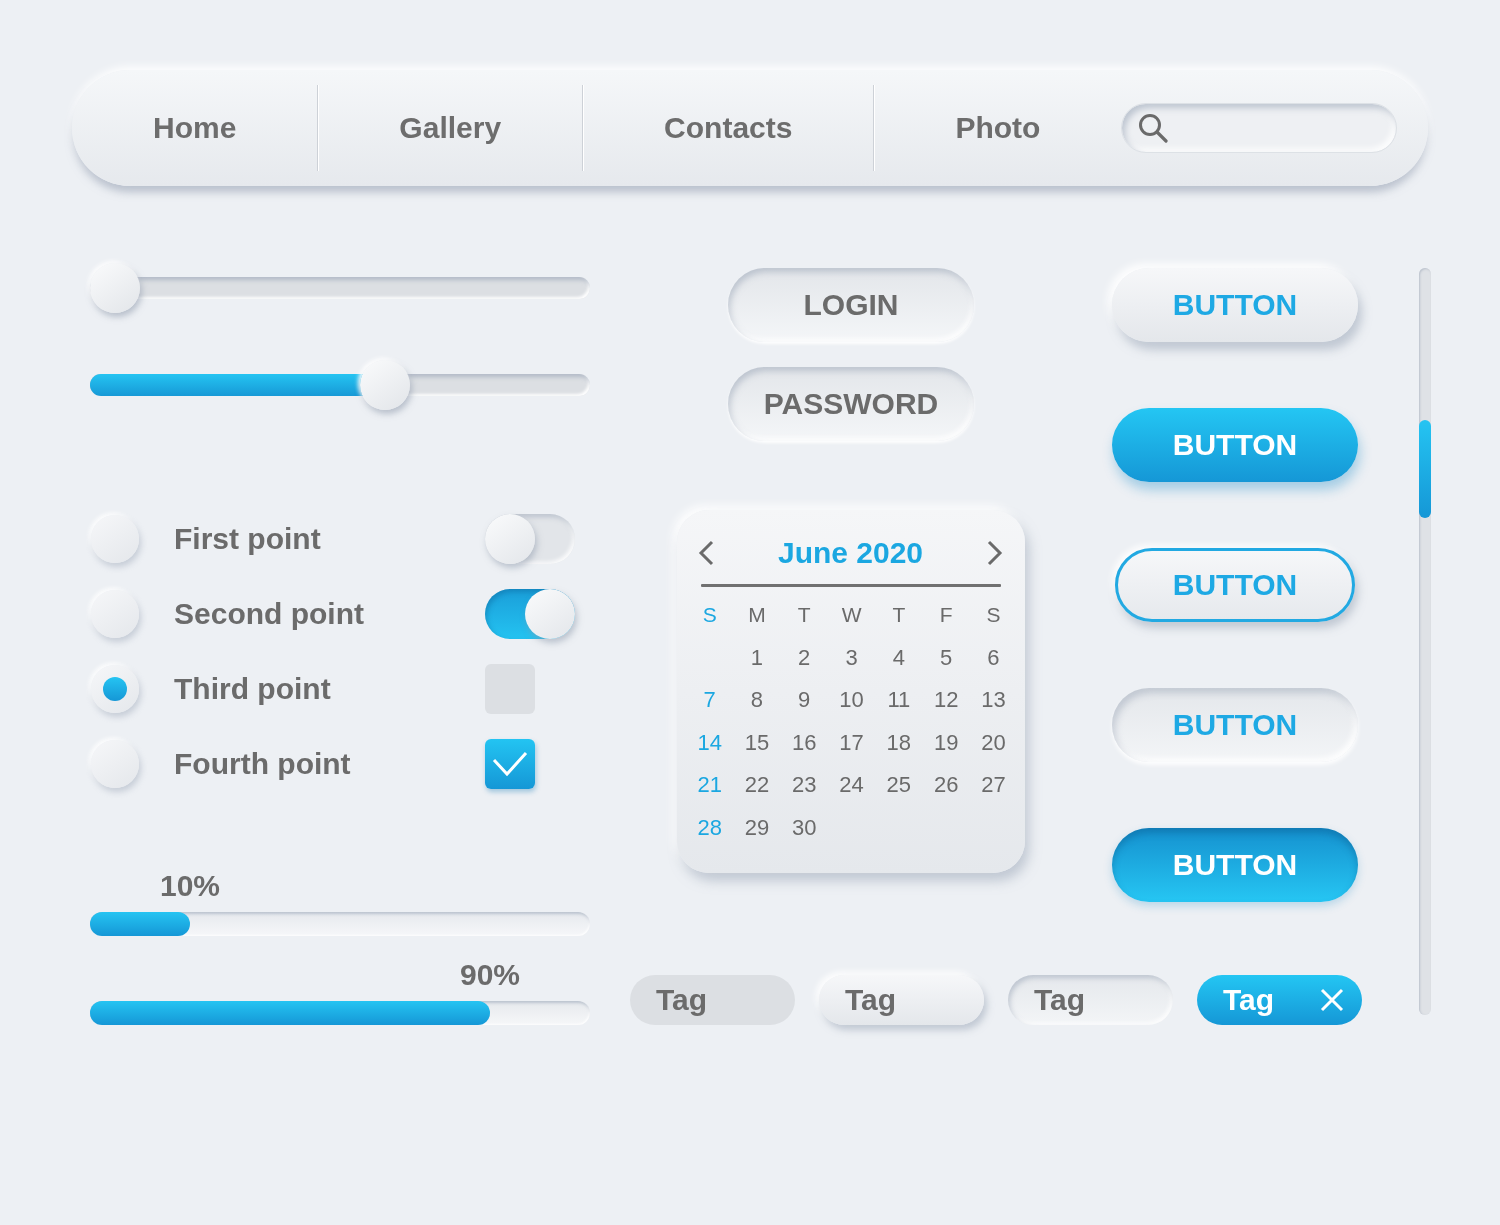 The width and height of the screenshot is (1500, 1225). What do you see at coordinates (993, 785) in the screenshot?
I see `calendar-day: 27` at bounding box center [993, 785].